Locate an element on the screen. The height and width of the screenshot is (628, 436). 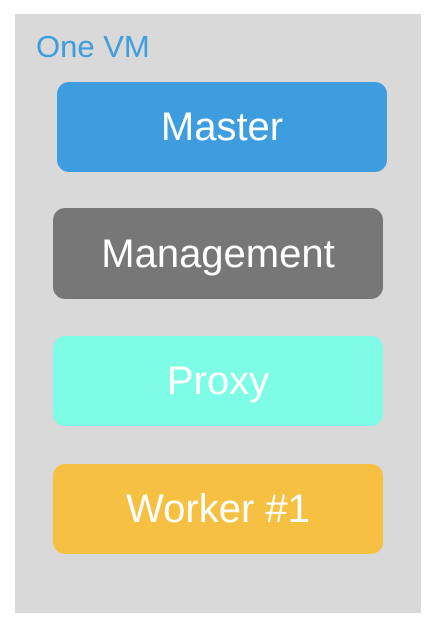
proxy-node: Proxy is located at coordinates (218, 381).